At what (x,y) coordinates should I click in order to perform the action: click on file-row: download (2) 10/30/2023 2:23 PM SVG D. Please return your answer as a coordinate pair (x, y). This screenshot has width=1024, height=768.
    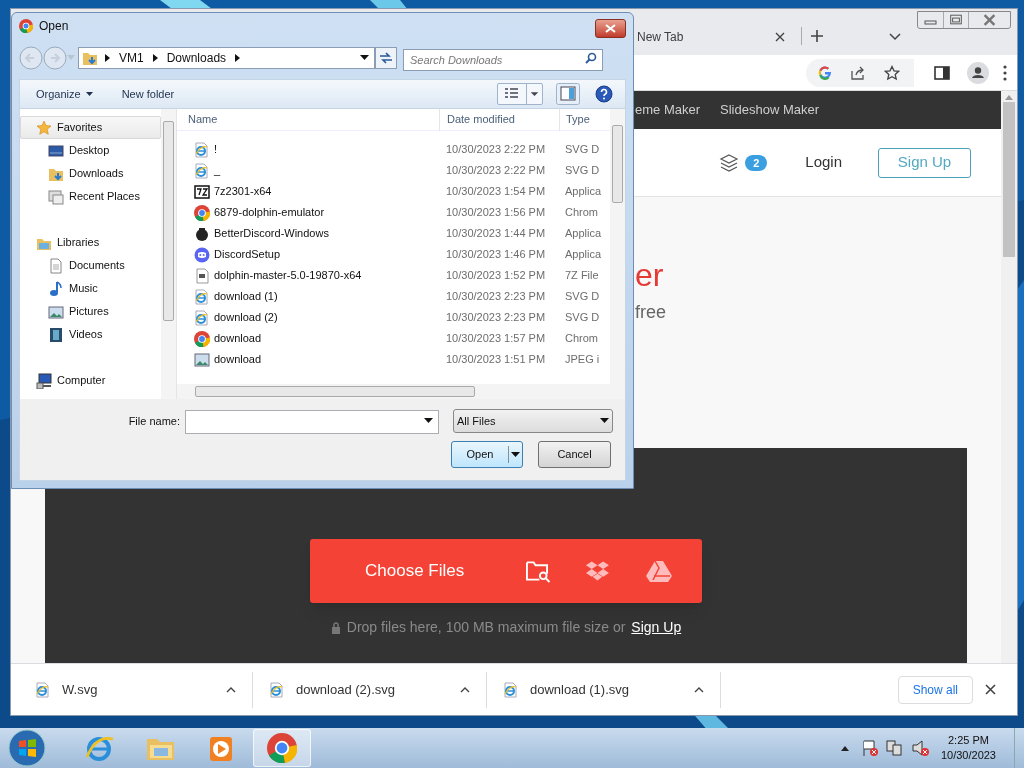
    Looking at the image, I should click on (393, 317).